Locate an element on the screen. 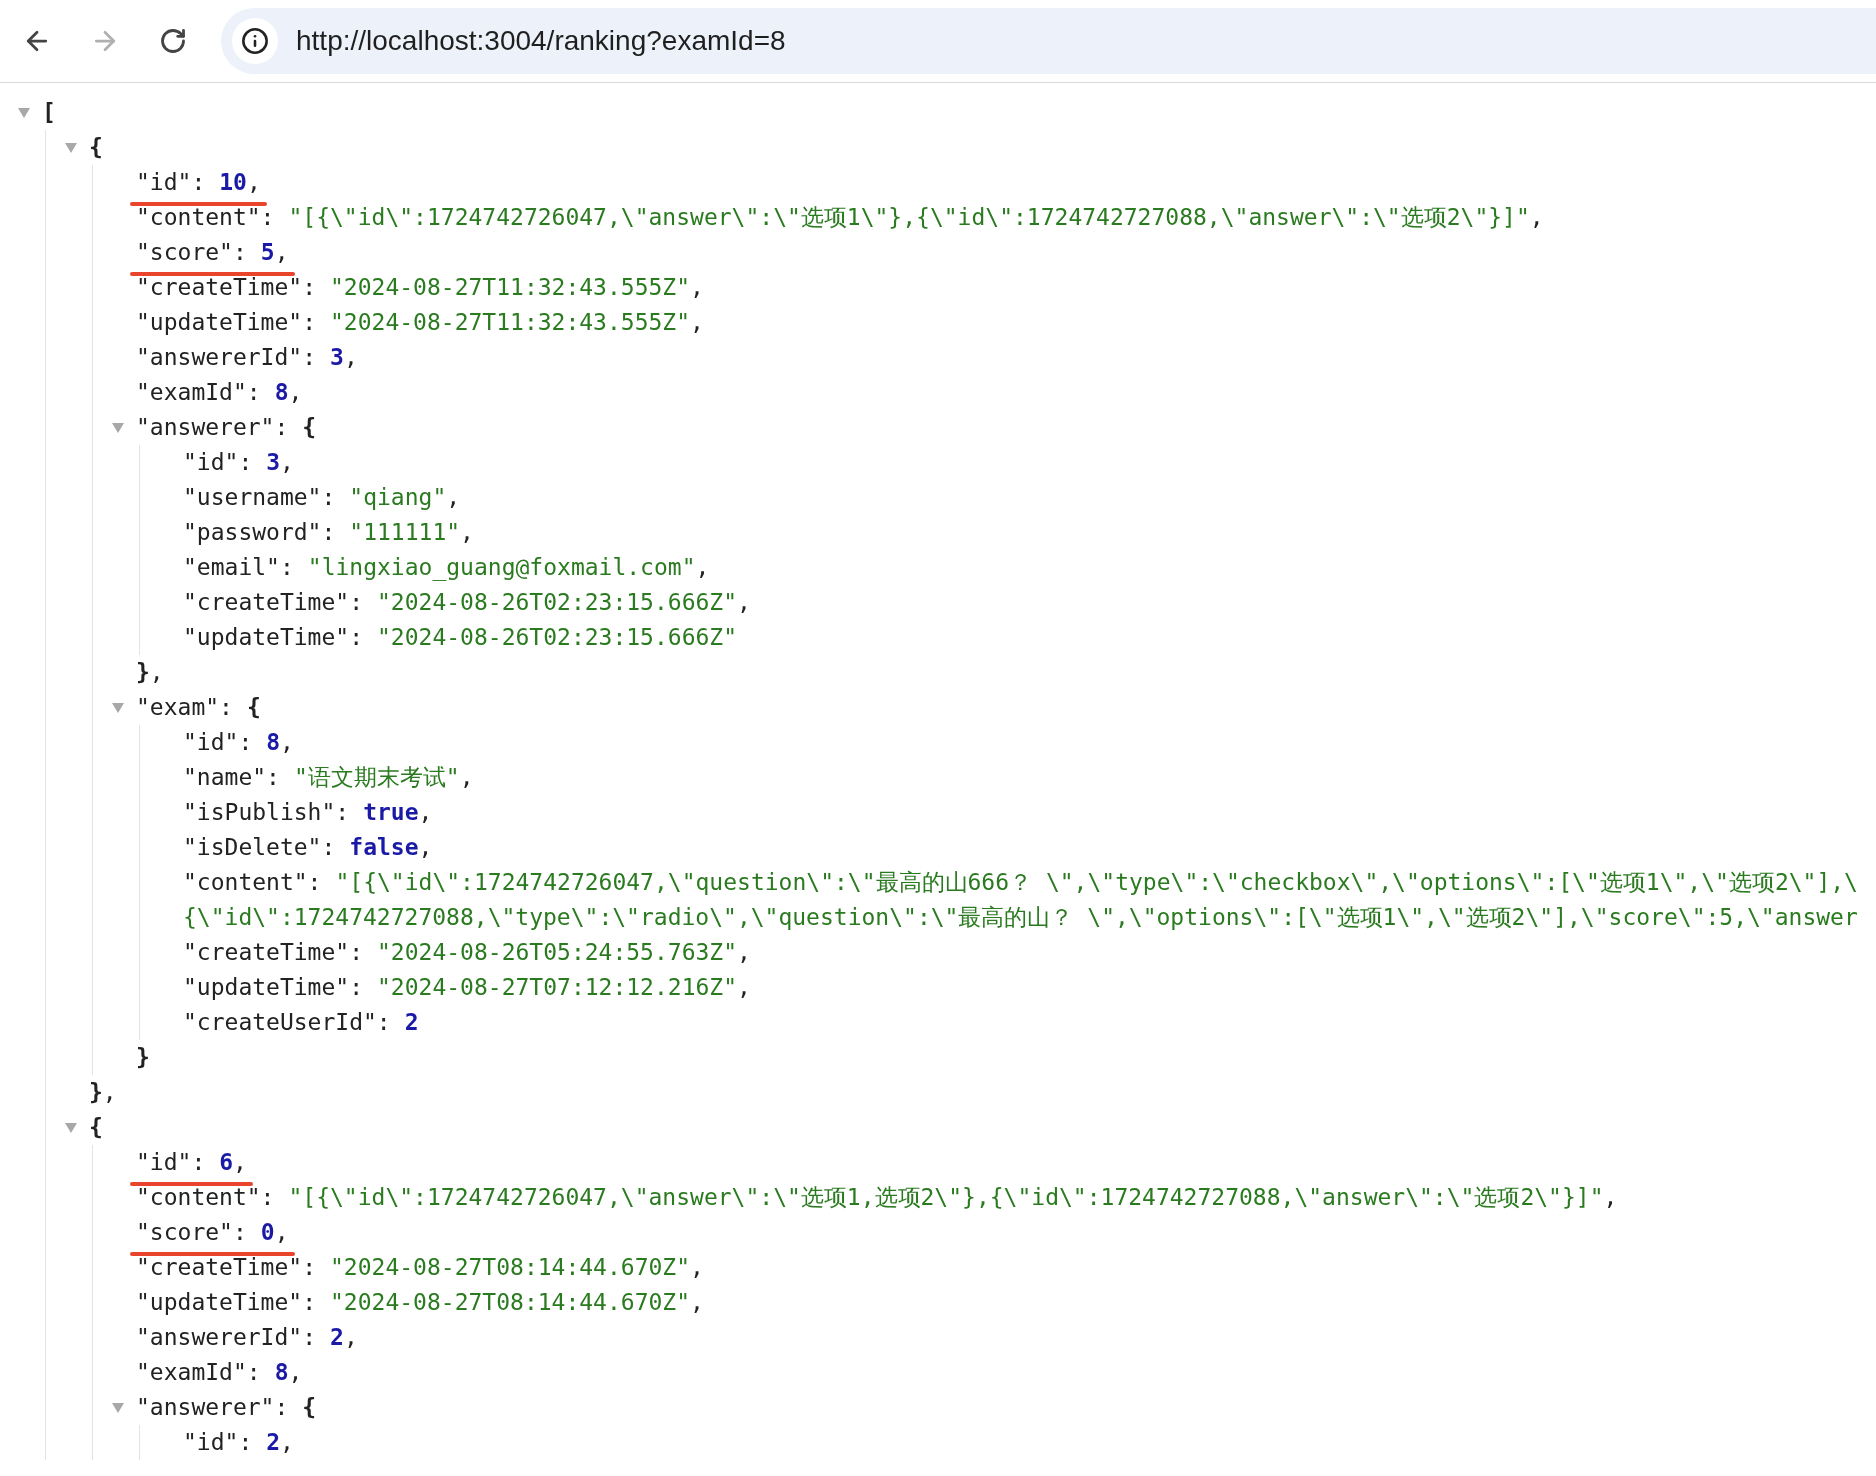 This screenshot has width=1876, height=1476. site-info-button is located at coordinates (255, 41).